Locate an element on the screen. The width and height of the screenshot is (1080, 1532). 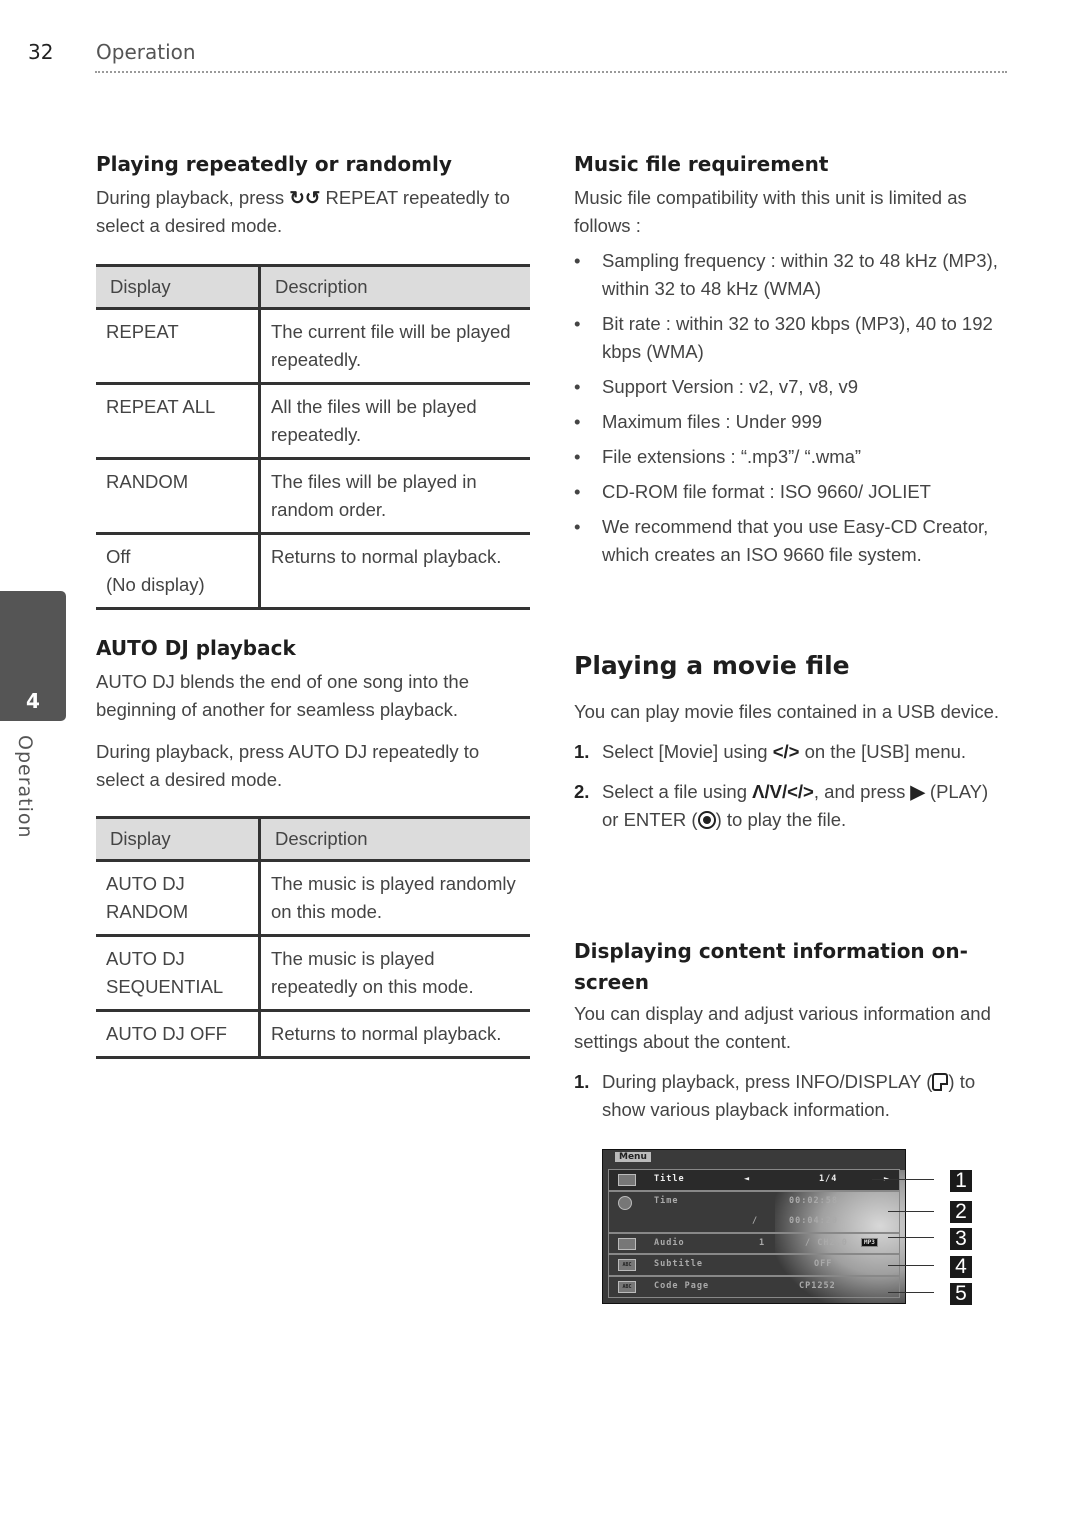
osd-row-value: 1 is located at coordinates (762, 1243).